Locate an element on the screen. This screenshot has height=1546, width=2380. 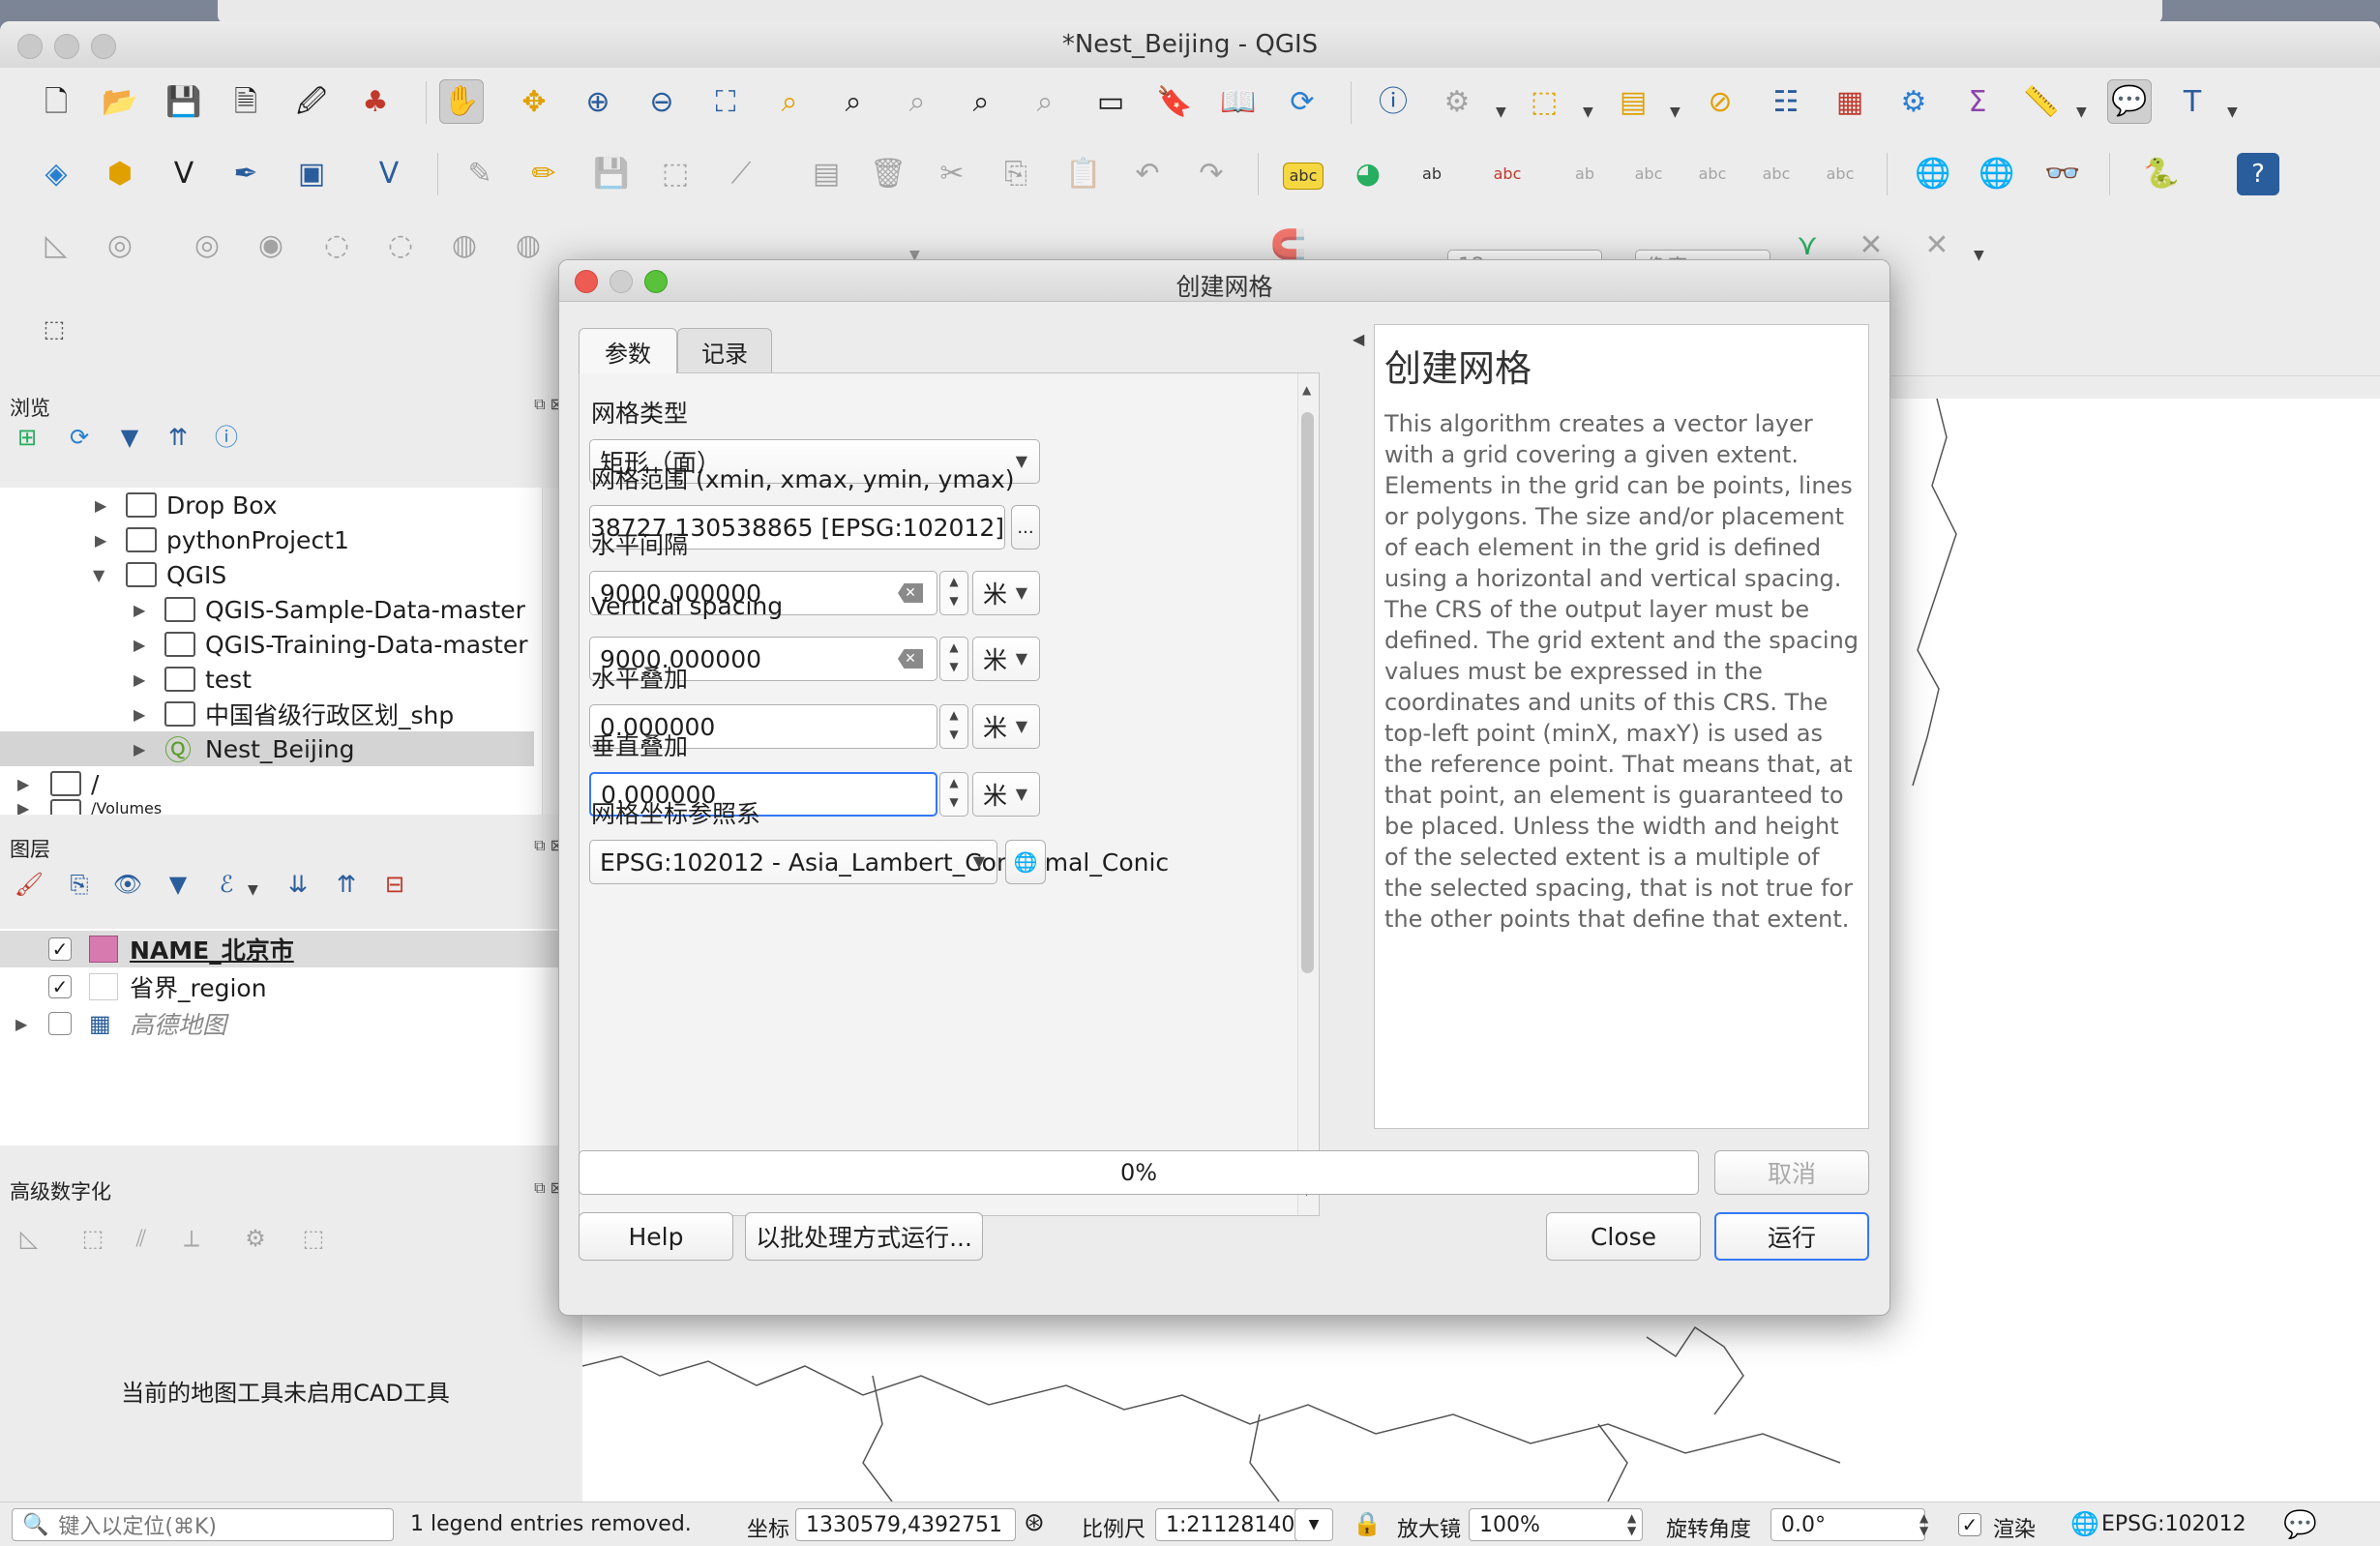
render-checkbox: ✓ is located at coordinates (1970, 1524).